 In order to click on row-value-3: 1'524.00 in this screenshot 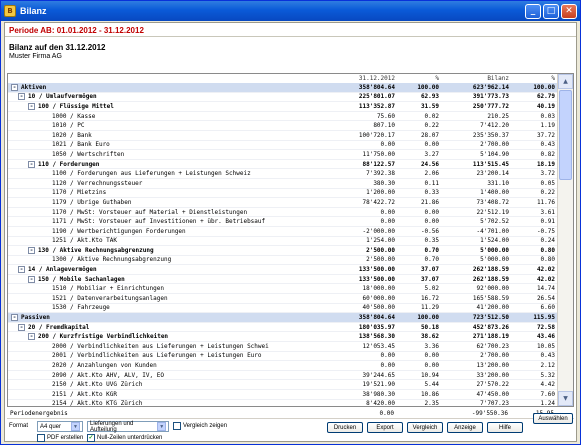, I will do `click(494, 241)`.